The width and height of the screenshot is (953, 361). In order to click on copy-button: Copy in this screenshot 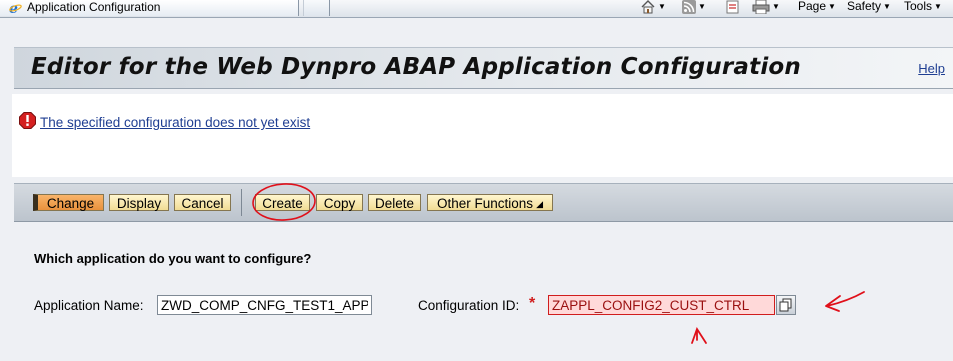, I will do `click(339, 202)`.